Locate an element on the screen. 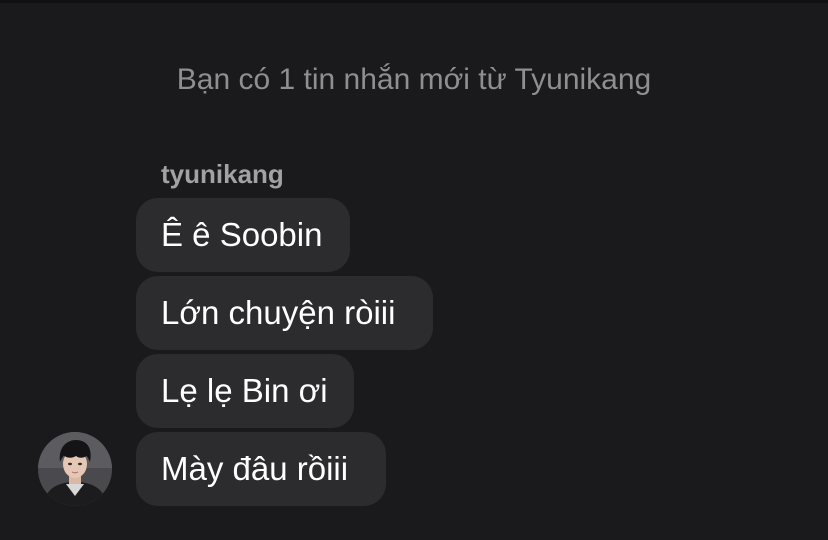  window-top-edge is located at coordinates (414, 1).